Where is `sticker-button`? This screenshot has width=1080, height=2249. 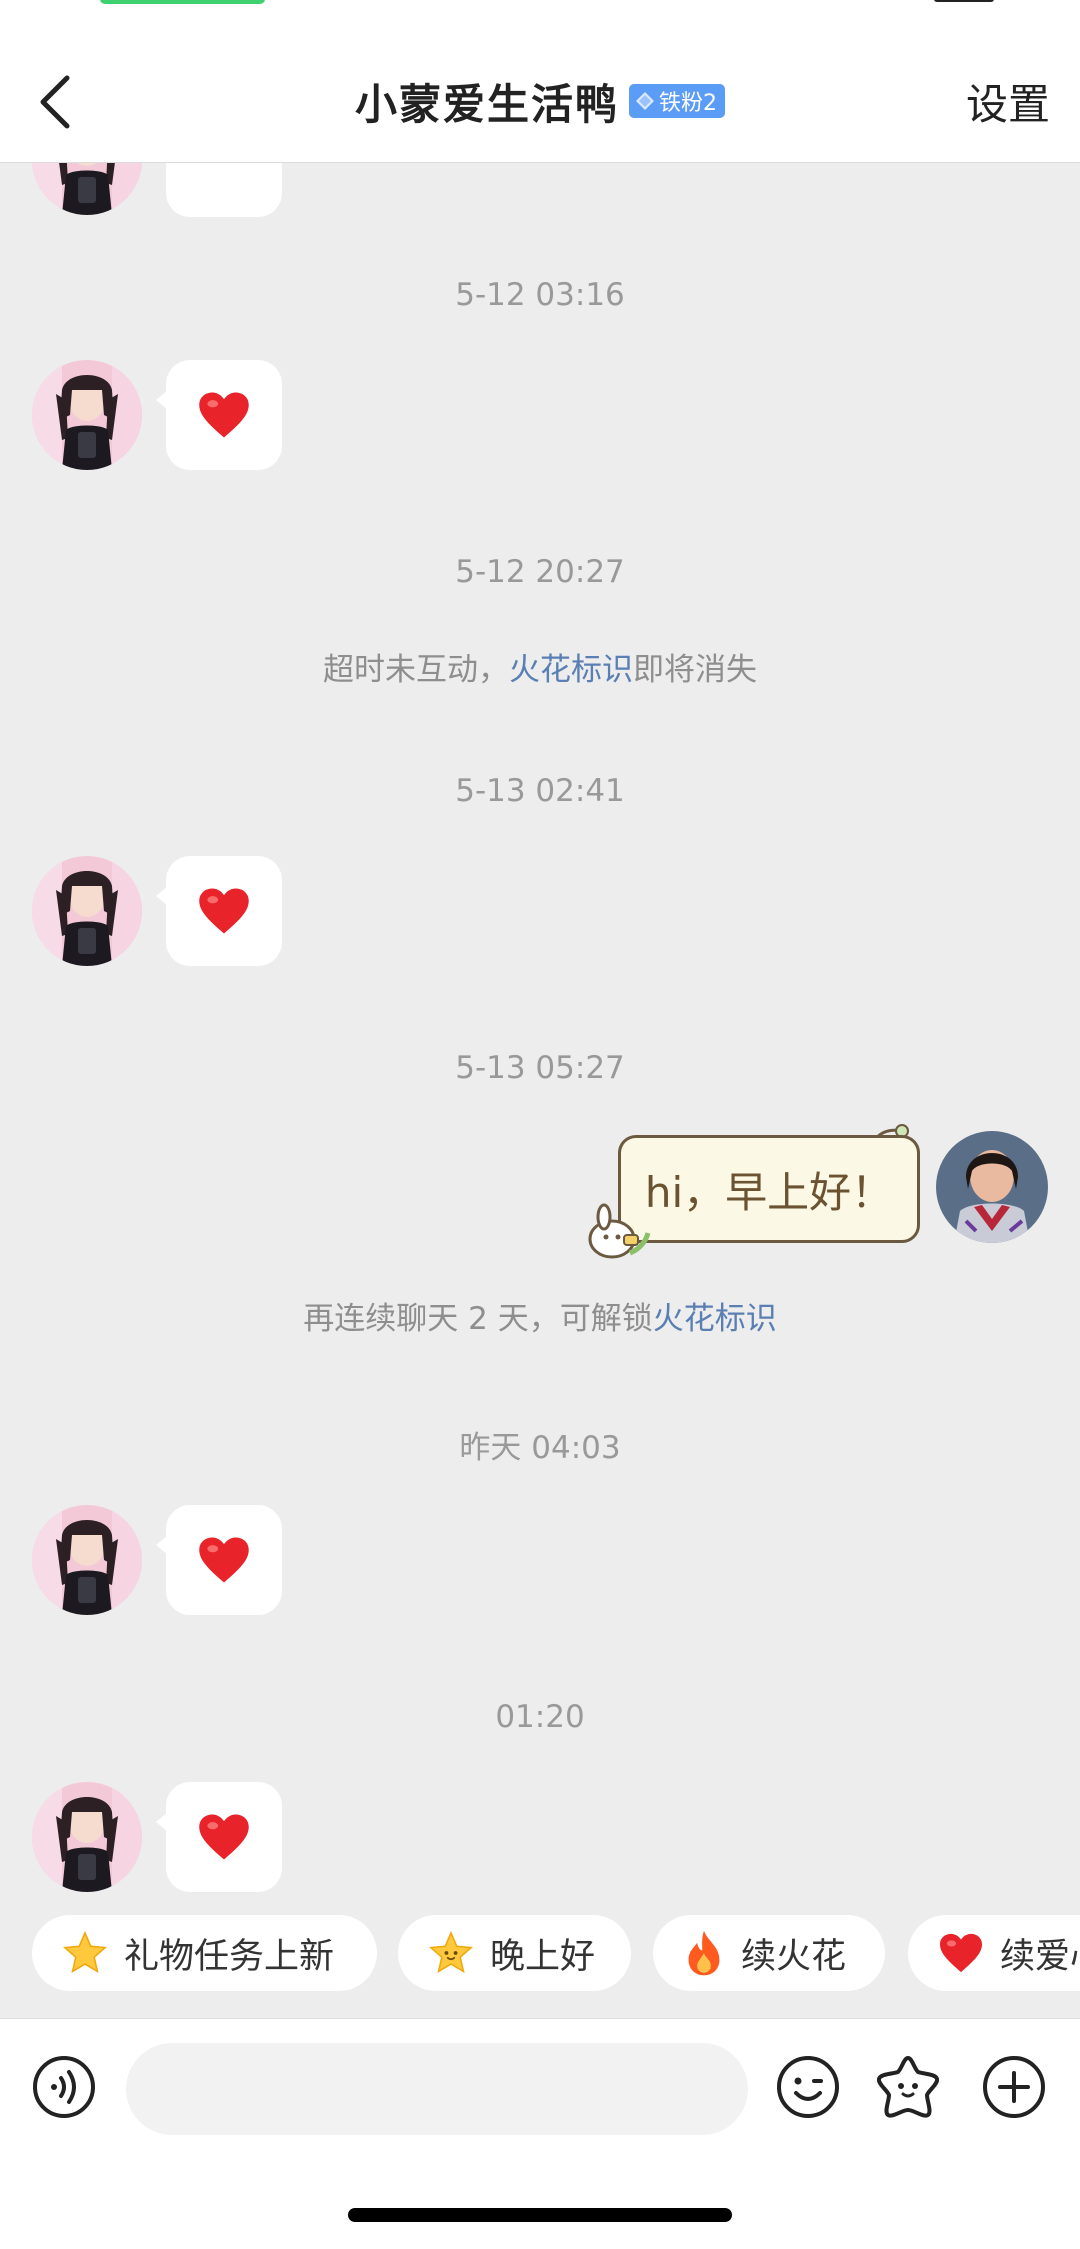
sticker-button is located at coordinates (908, 2087).